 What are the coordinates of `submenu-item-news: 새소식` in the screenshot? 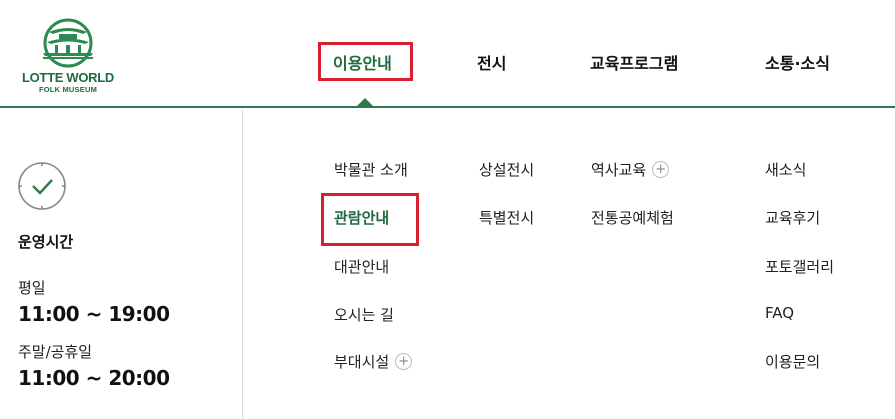 It's located at (785, 169).